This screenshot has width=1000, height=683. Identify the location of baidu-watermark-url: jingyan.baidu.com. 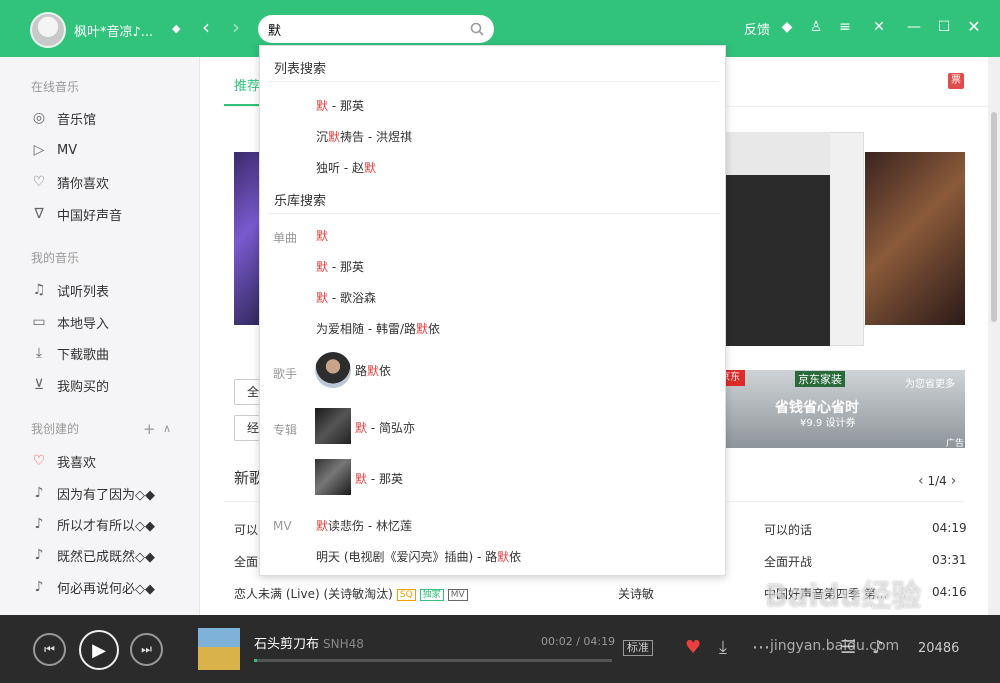
(835, 646).